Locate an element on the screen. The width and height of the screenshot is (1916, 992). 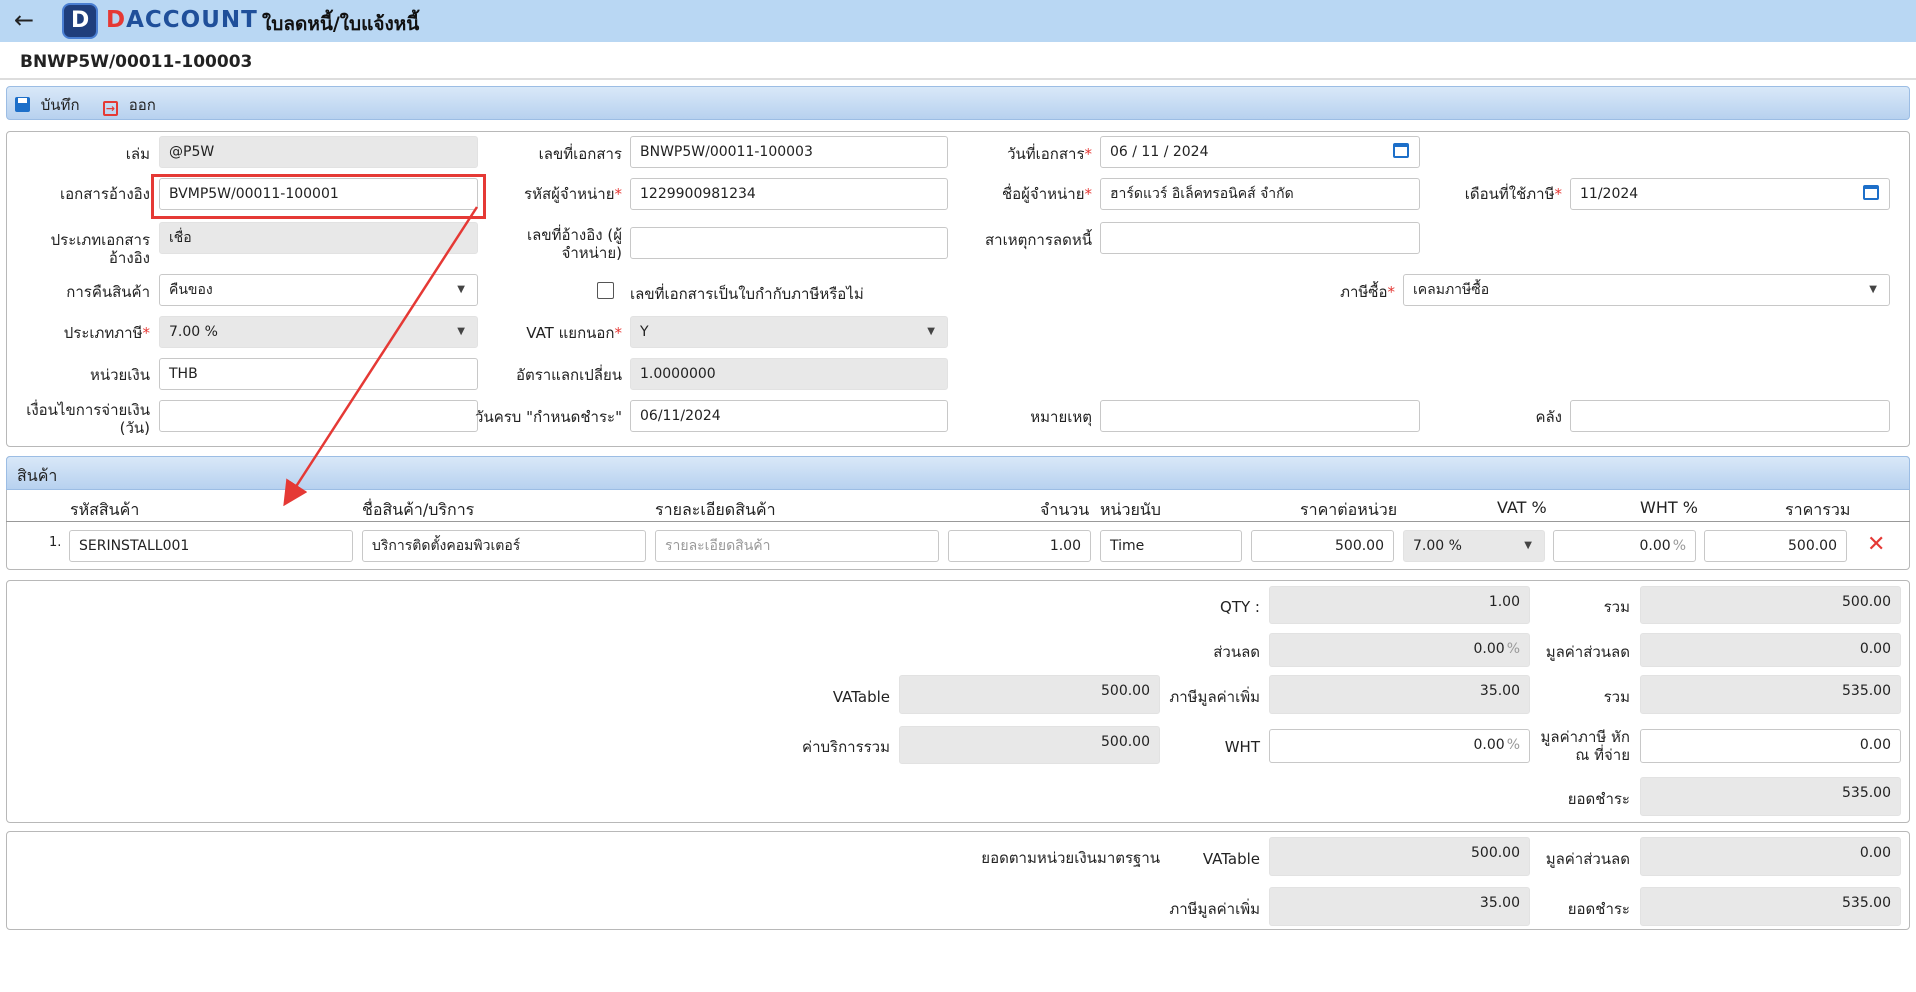
vat-amount-label: ภาษีมูลค่าเพิ่ม is located at coordinates (1214, 697).